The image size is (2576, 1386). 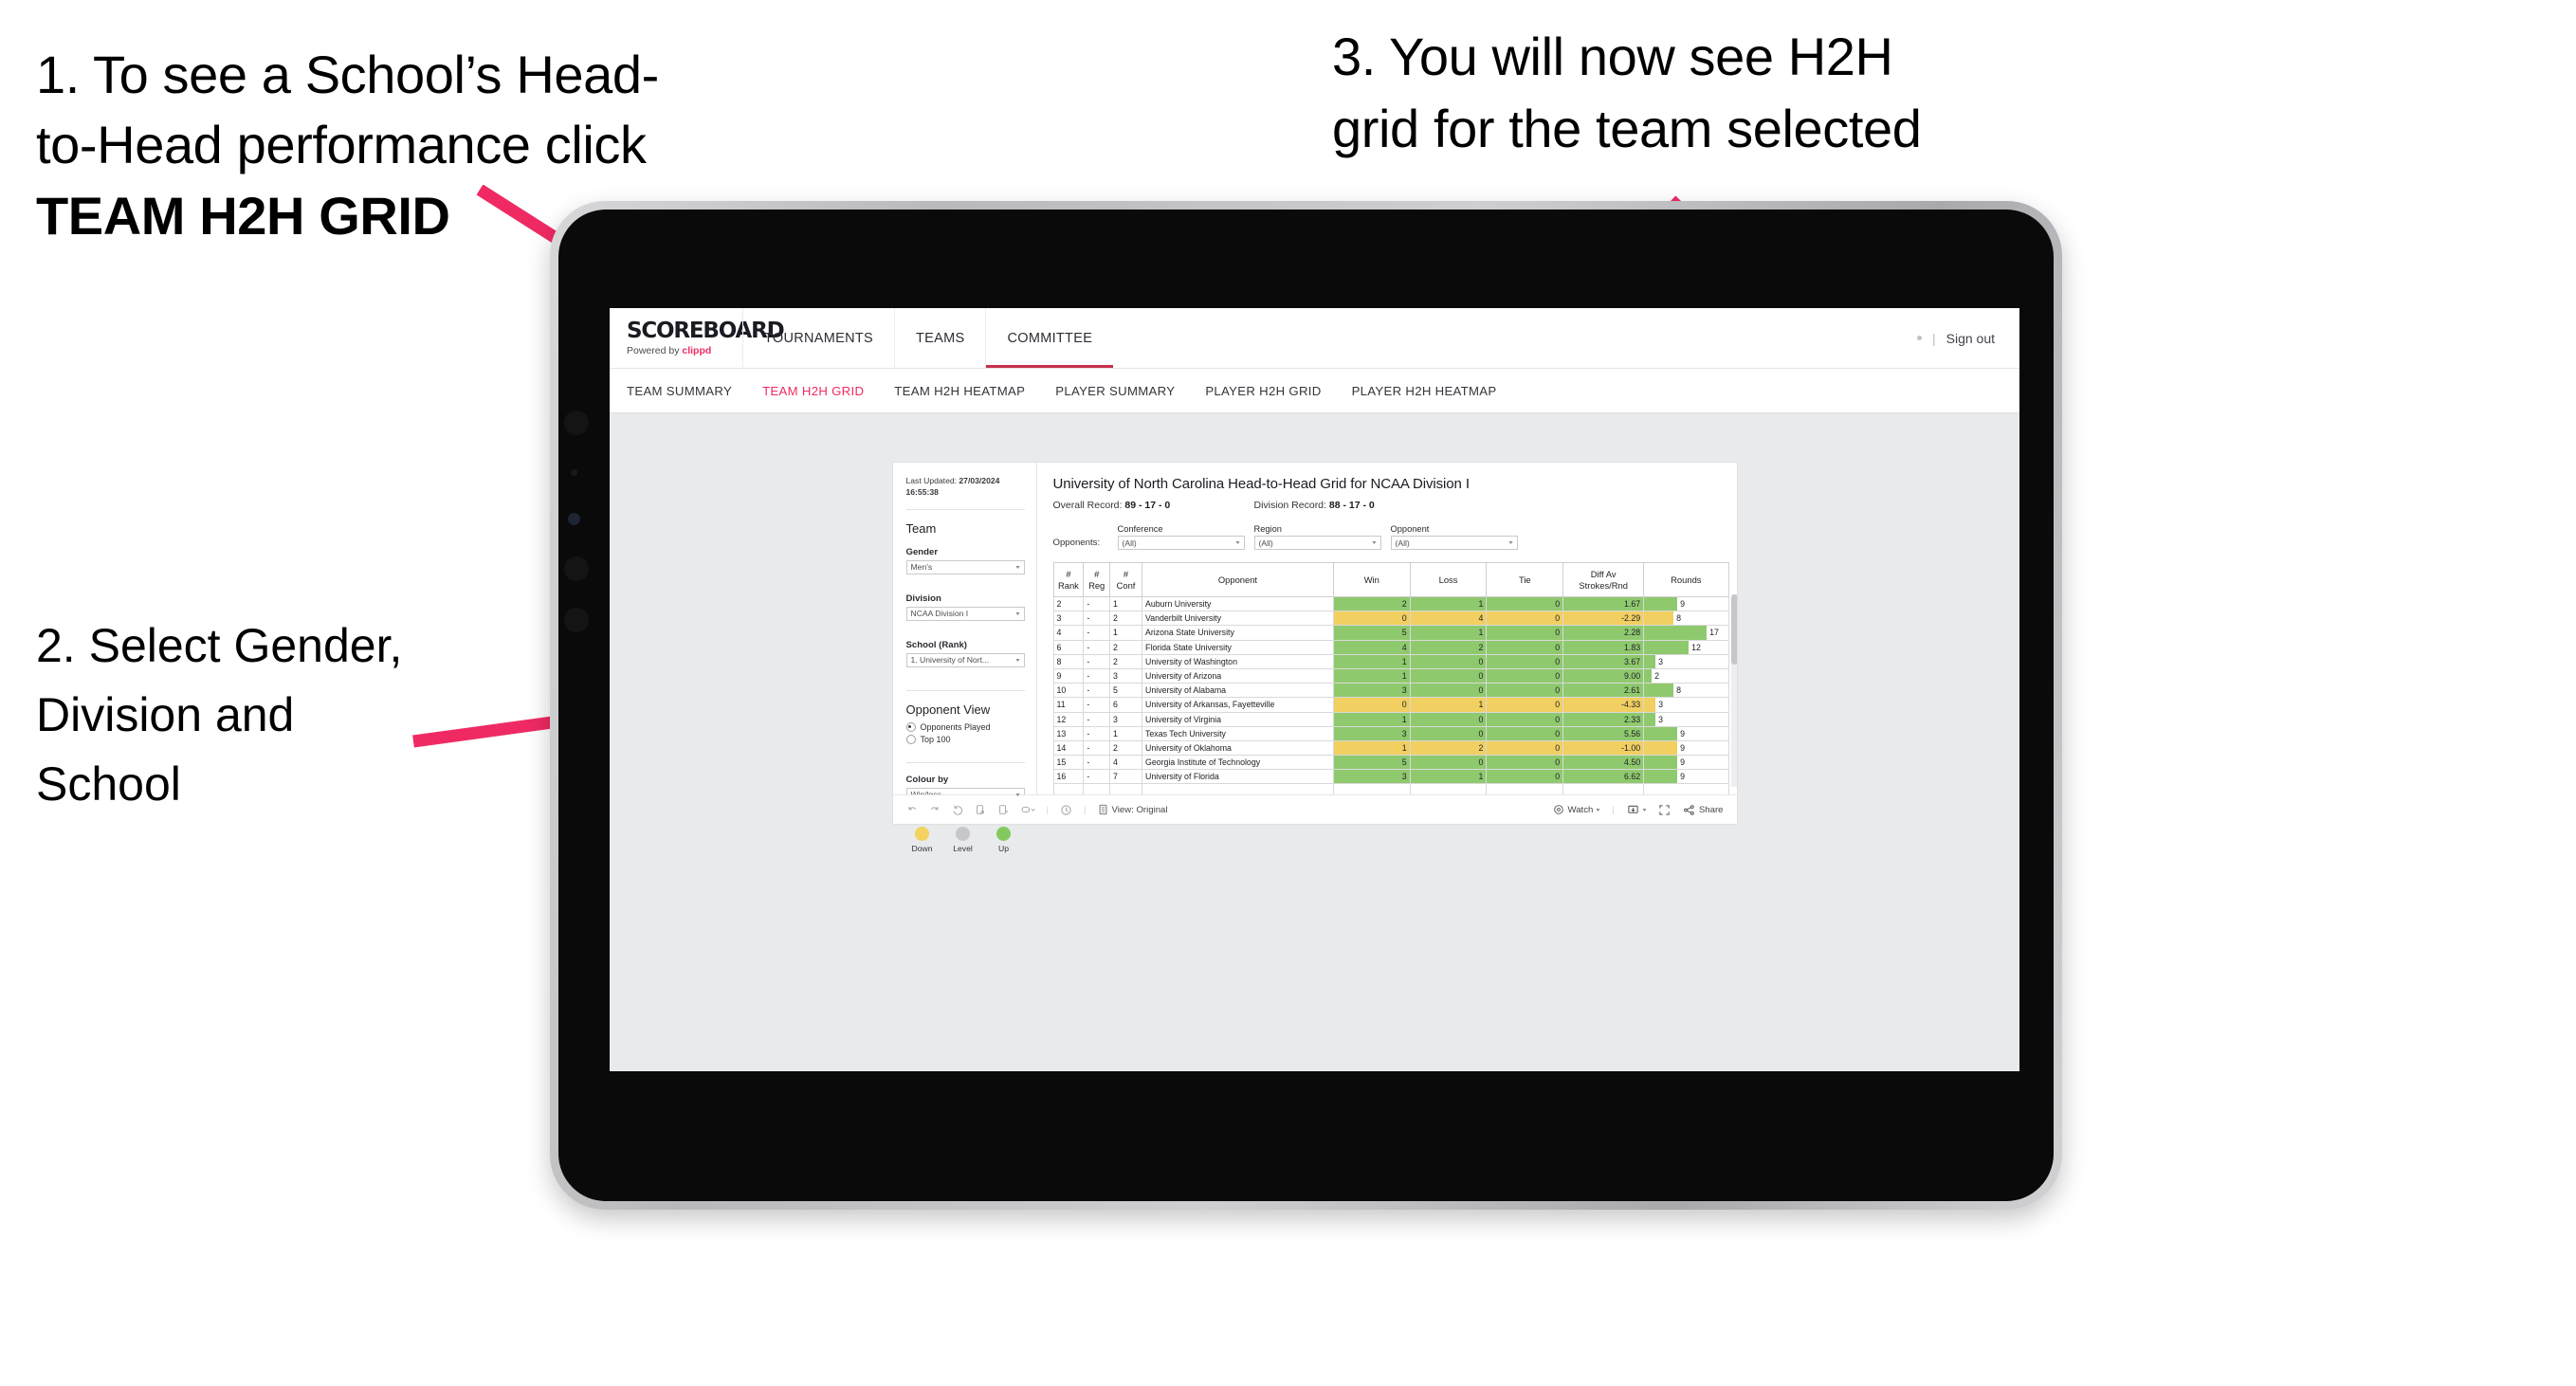 I want to click on annotation-step-2: 2. Select Gender, Division and School, so click(x=301, y=715).